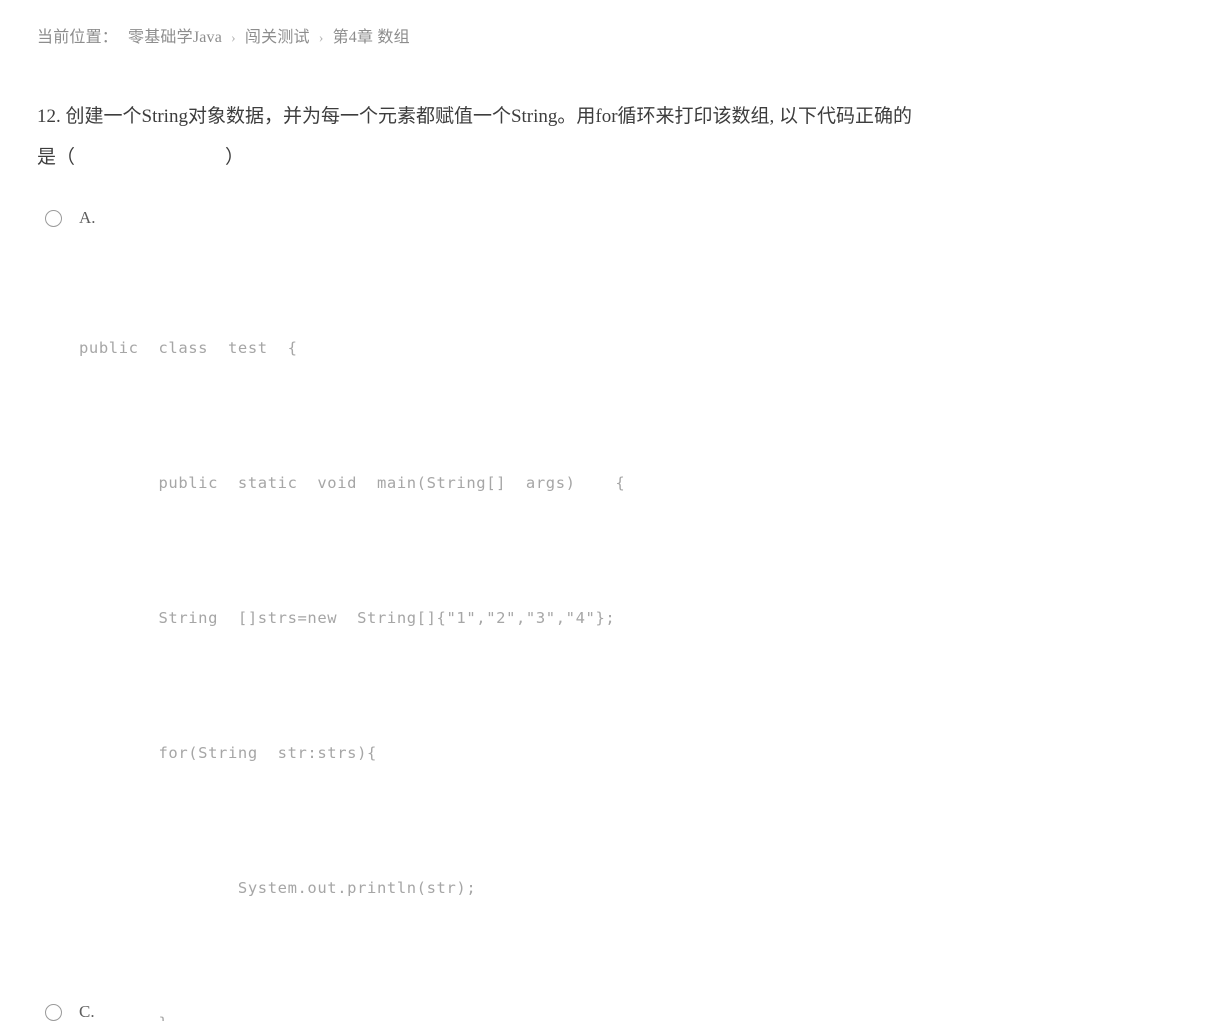  I want to click on radio-button-a, so click(53, 218).